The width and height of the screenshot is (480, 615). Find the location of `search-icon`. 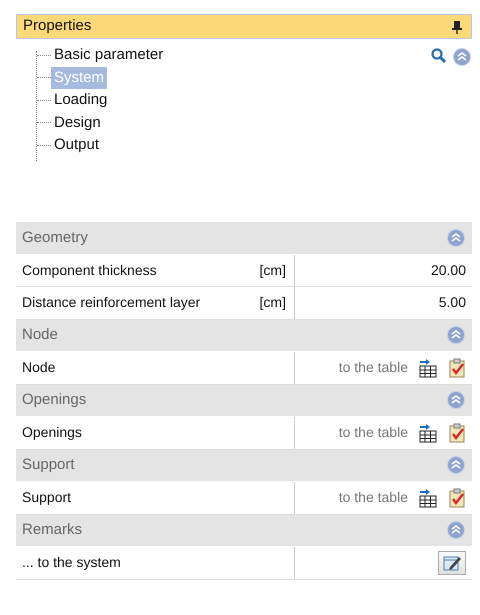

search-icon is located at coordinates (438, 55).